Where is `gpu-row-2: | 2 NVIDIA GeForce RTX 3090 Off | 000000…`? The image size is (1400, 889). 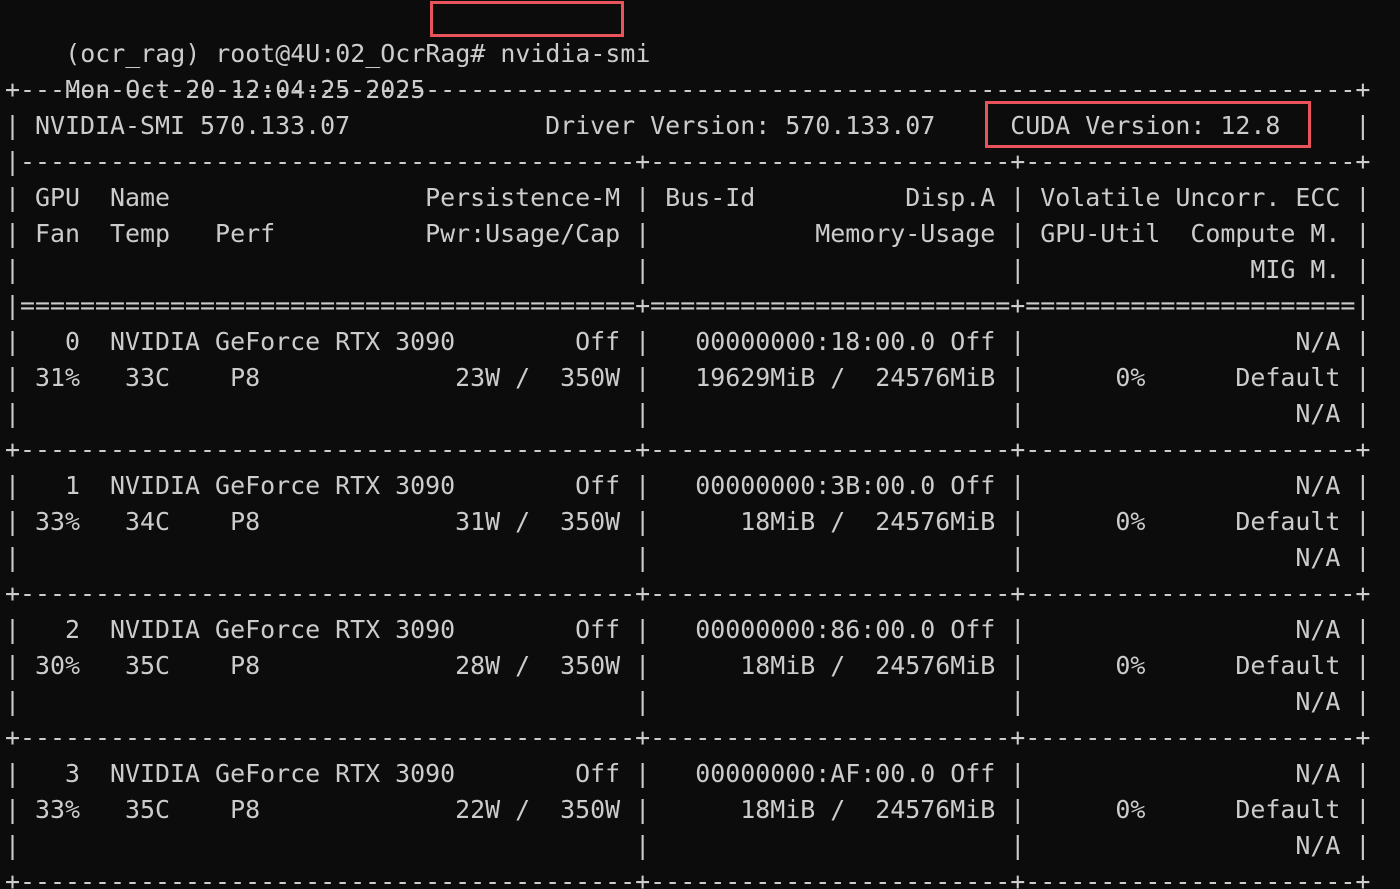
gpu-row-2: | 2 NVIDIA GeForce RTX 3090 Off | 000000… is located at coordinates (702, 666).